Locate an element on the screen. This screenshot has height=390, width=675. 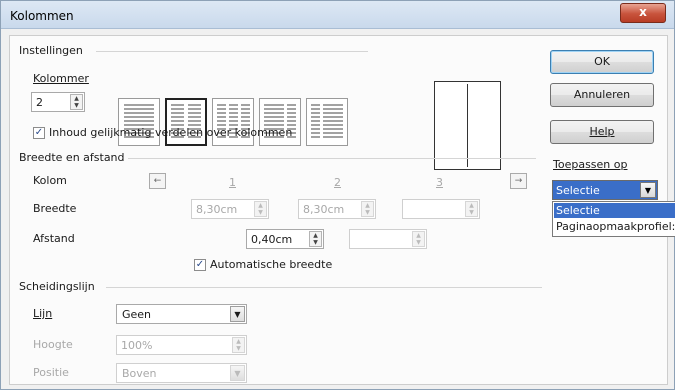
line-select: Geen ▼ is located at coordinates (181, 314).